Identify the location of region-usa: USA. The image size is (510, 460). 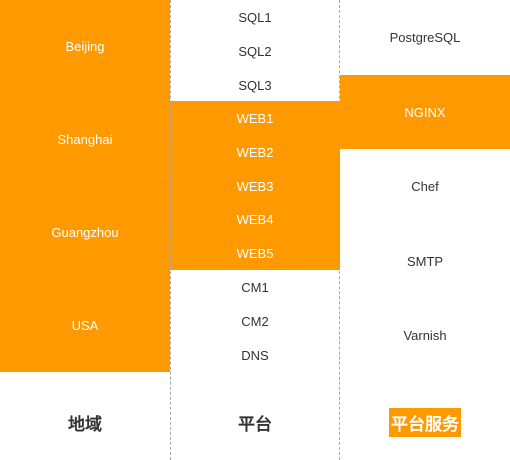
(85, 325).